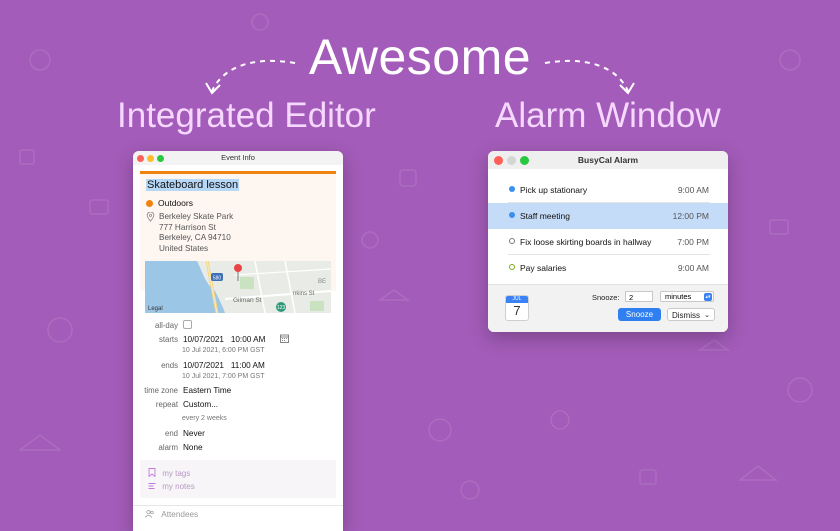 This screenshot has height=531, width=840. I want to click on ends-secondary-time: 10 Jul 2021, 7:00 PM GST, so click(223, 376).